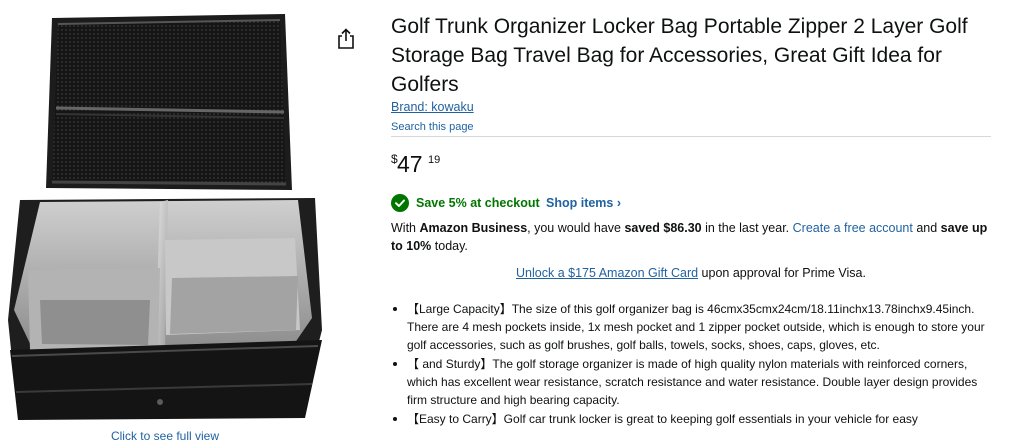 The height and width of the screenshot is (444, 1012). I want to click on promo-text: Save 5% at checkout, so click(478, 203).